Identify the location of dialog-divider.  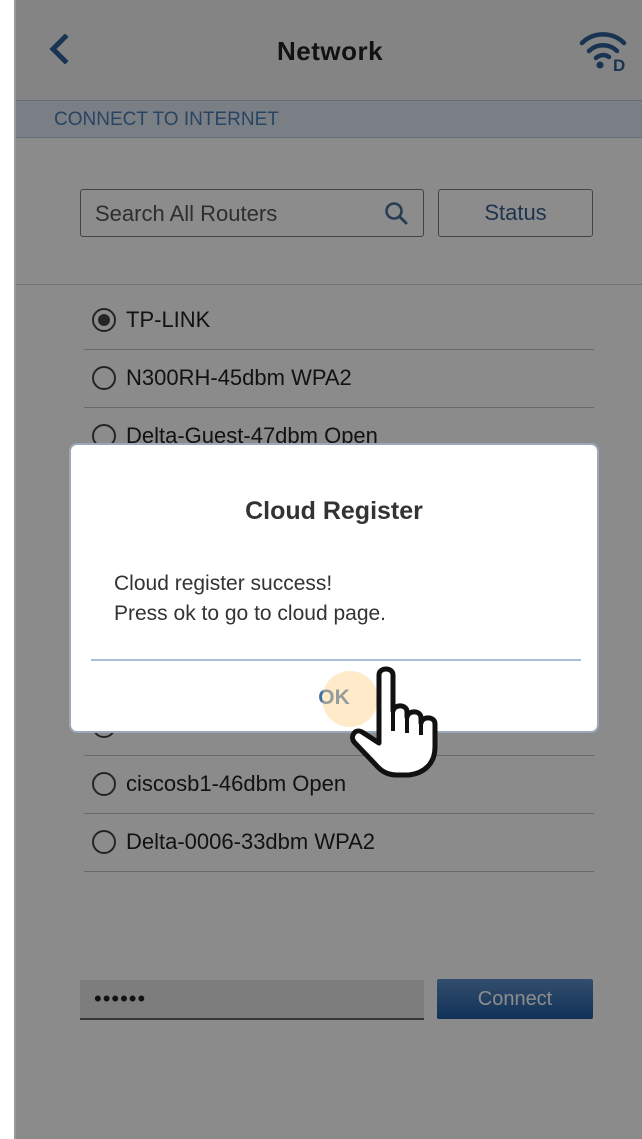
(336, 660).